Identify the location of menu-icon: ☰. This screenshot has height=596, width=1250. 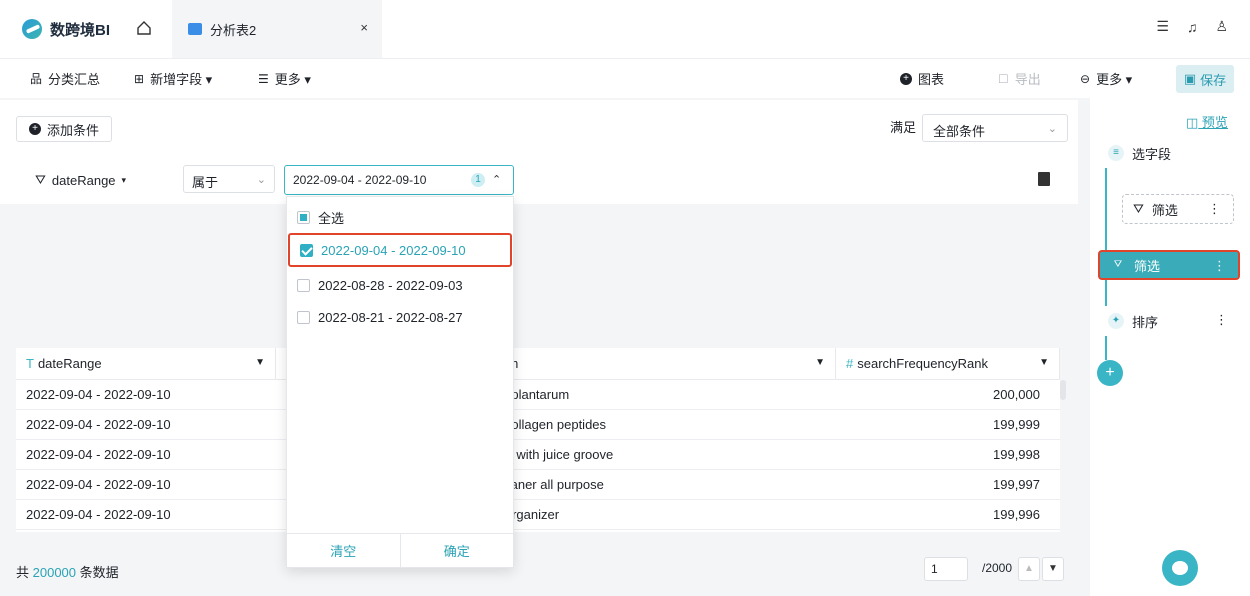
(263, 78).